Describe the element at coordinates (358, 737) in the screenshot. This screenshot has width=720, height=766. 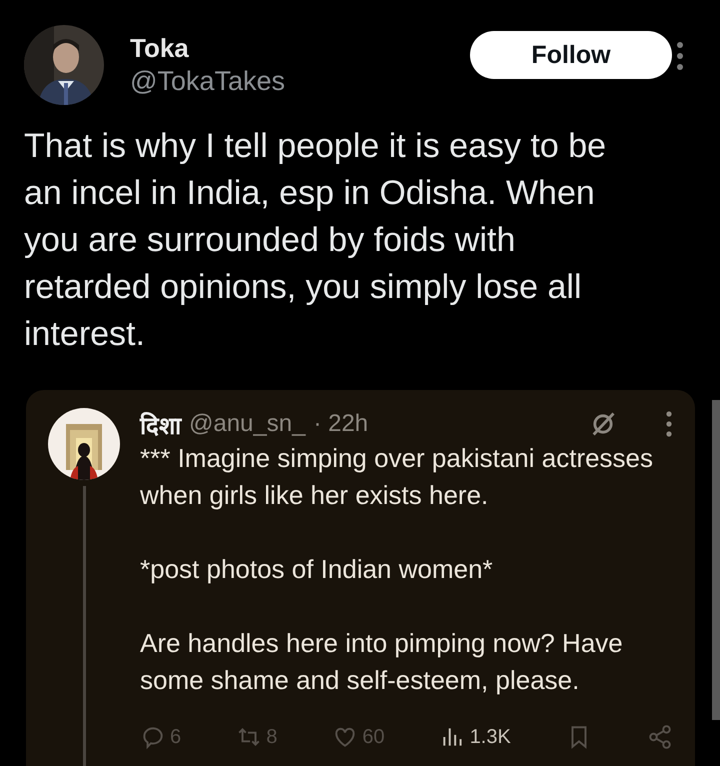
I see `like-action: 60` at that location.